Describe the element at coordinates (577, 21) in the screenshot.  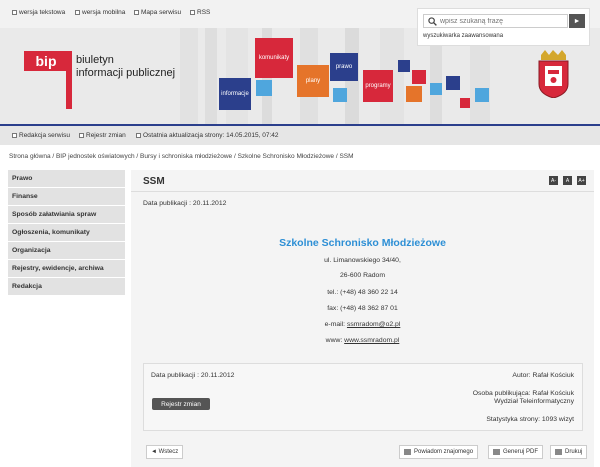
I see `search-button: ►` at that location.